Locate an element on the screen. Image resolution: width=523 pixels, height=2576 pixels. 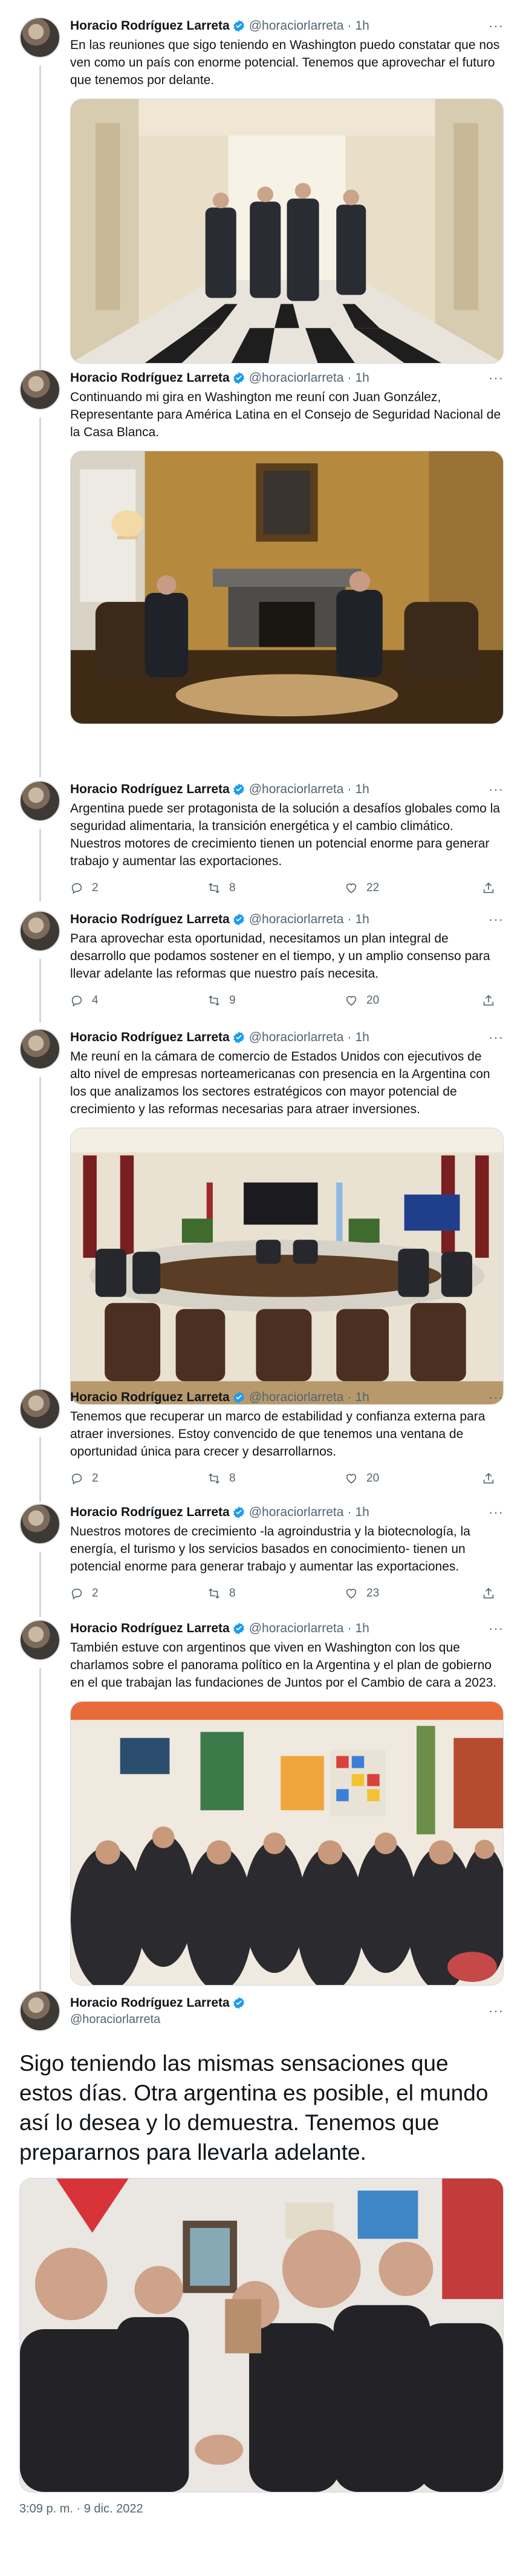
like-button: 23 is located at coordinates (413, 1593).